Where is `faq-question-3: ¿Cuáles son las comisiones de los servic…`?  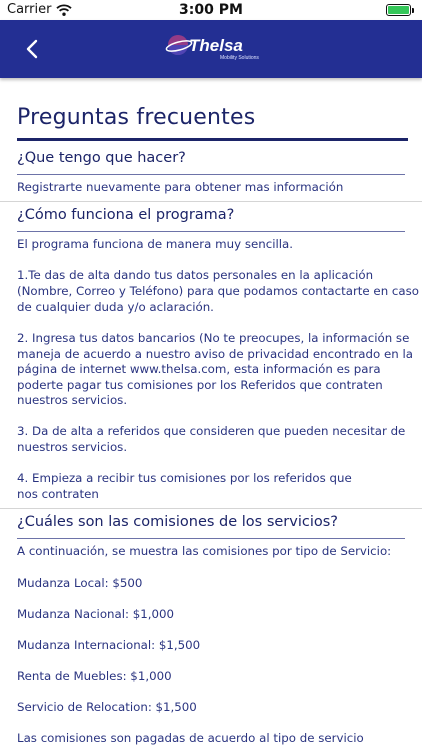
faq-question-3: ¿Cuáles son las comisiones de los servic… is located at coordinates (178, 522).